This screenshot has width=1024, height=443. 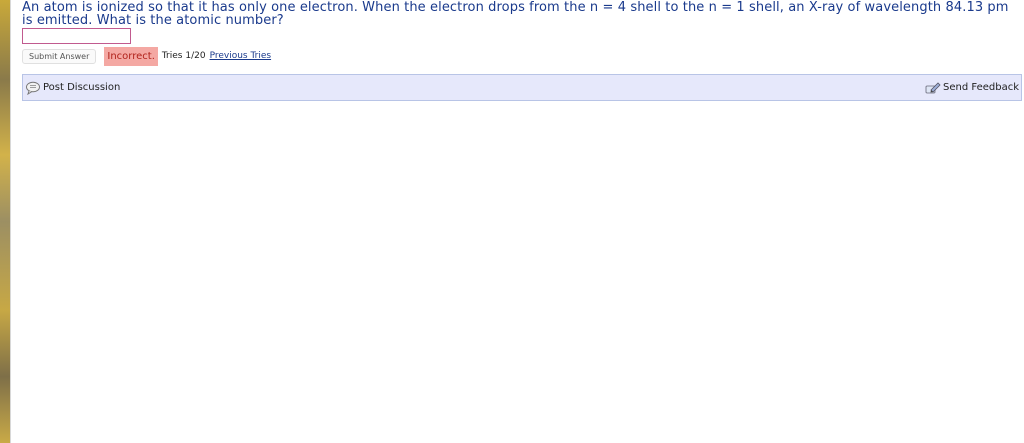 I want to click on post-discussion-label: Post Discussion, so click(x=82, y=87).